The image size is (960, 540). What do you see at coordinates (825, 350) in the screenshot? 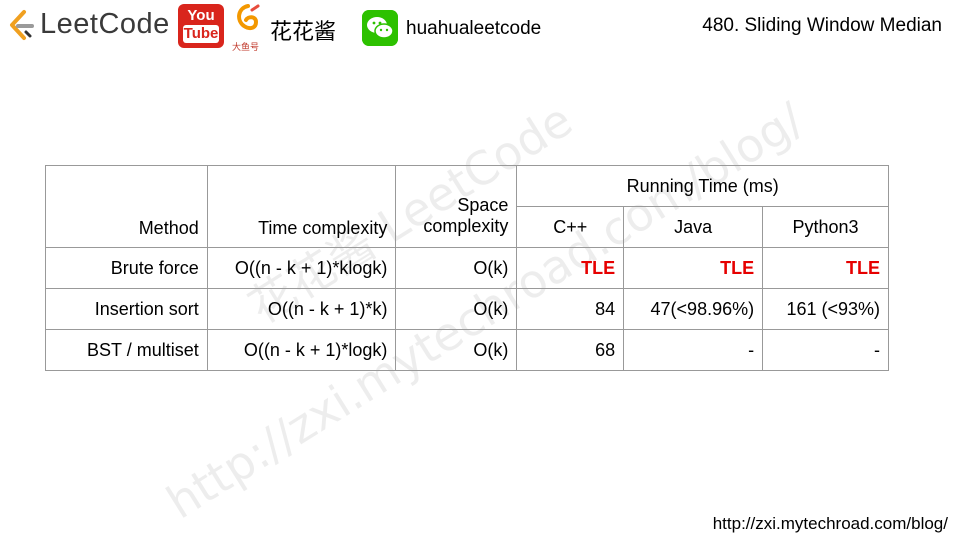
I see `cell-python: -` at bounding box center [825, 350].